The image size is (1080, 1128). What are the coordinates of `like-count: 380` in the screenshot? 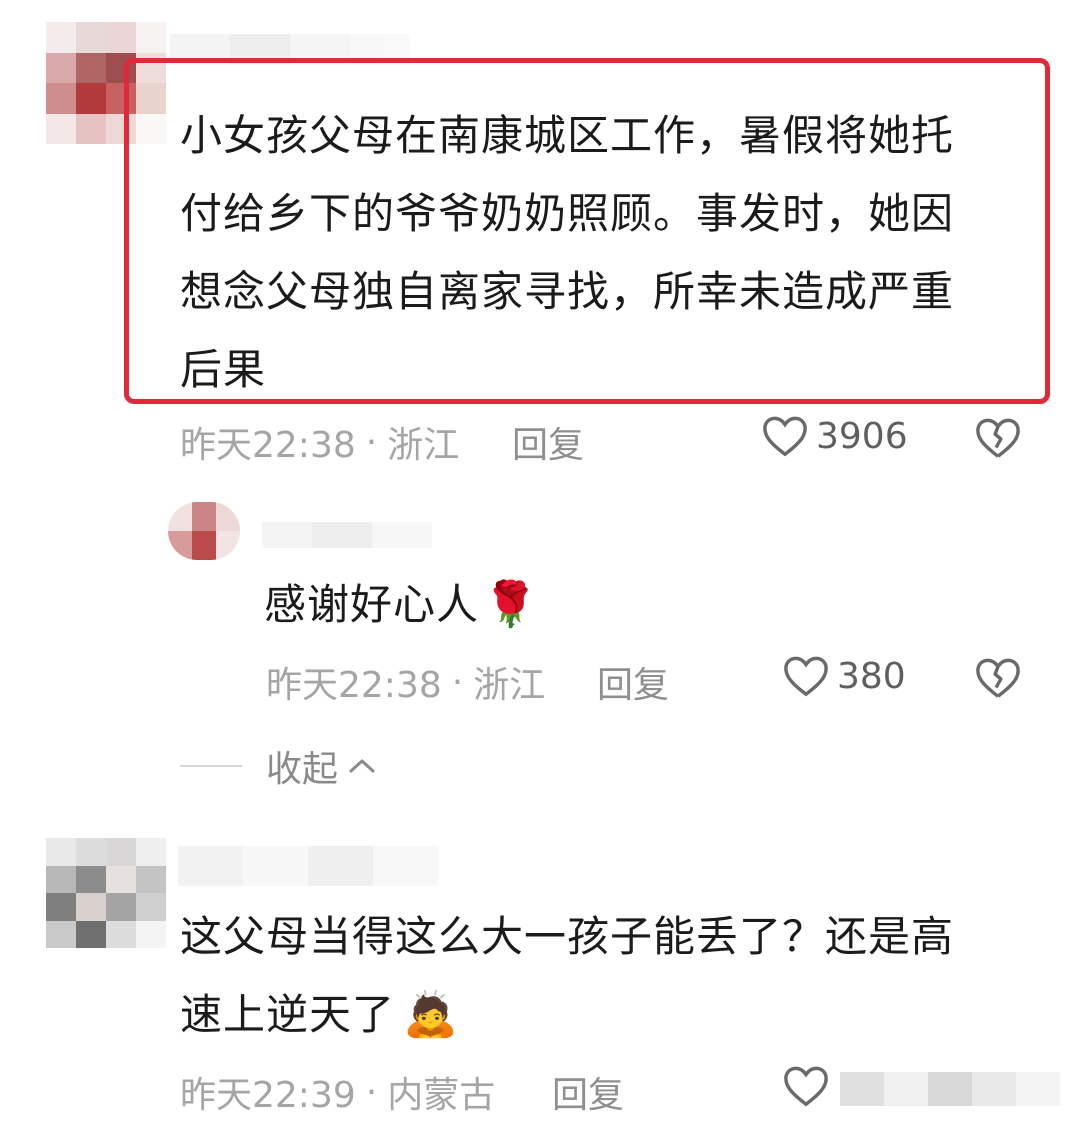 It's located at (871, 676).